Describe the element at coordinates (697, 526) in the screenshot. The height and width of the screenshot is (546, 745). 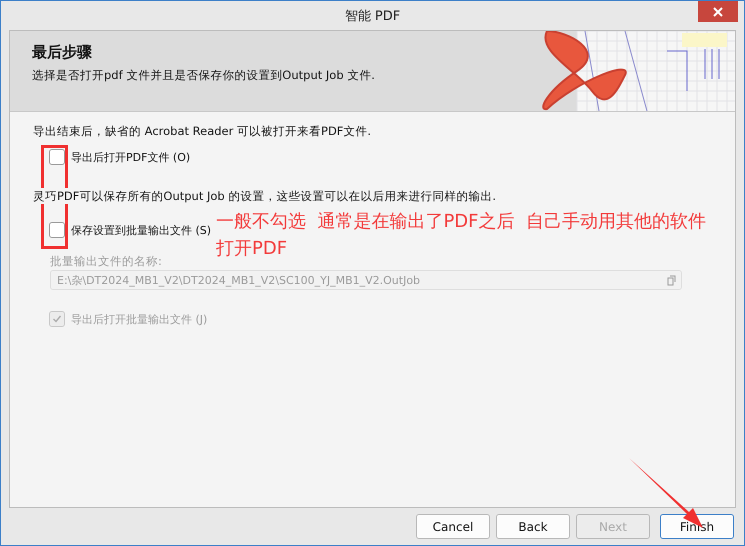
I see `wizard-button: Finish` at that location.